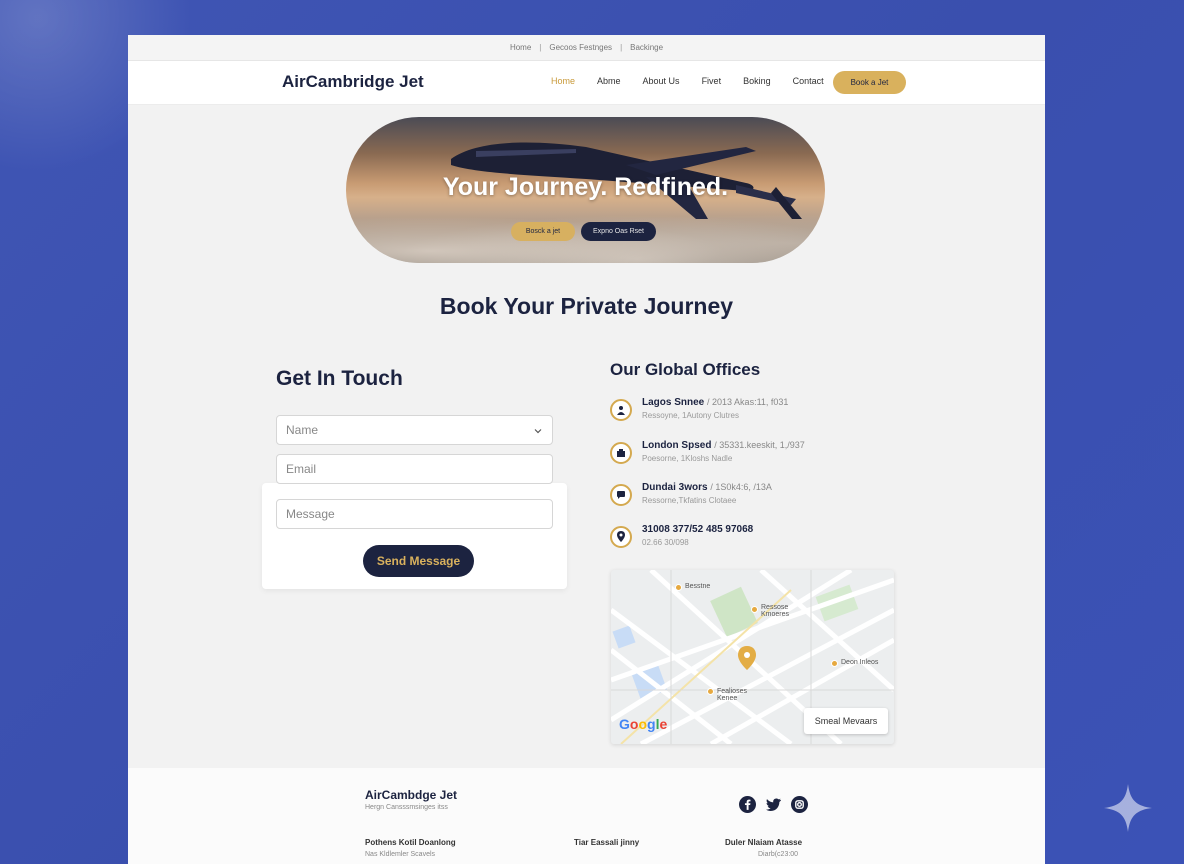  I want to click on utility-bar: Home | Gecoos Festnges | Backinge, so click(586, 48).